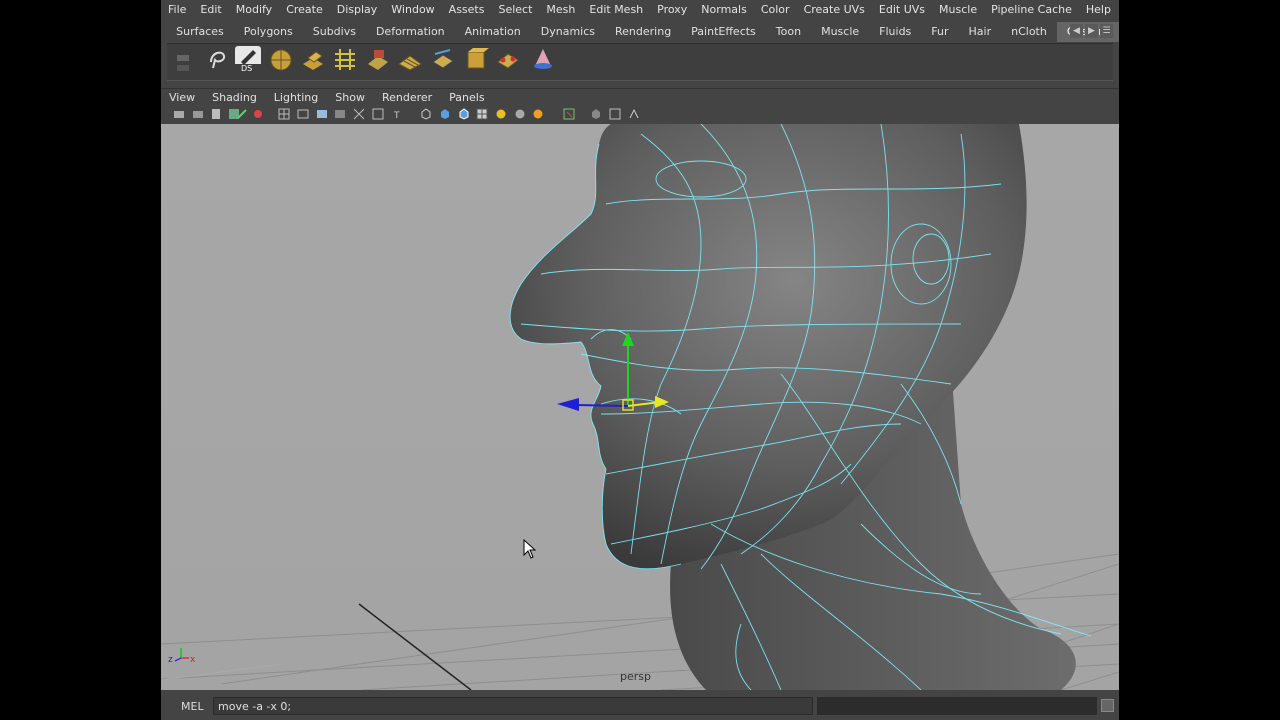 The image size is (1280, 720). Describe the element at coordinates (410, 59) in the screenshot. I see `insert-edge-loop-icon` at that location.